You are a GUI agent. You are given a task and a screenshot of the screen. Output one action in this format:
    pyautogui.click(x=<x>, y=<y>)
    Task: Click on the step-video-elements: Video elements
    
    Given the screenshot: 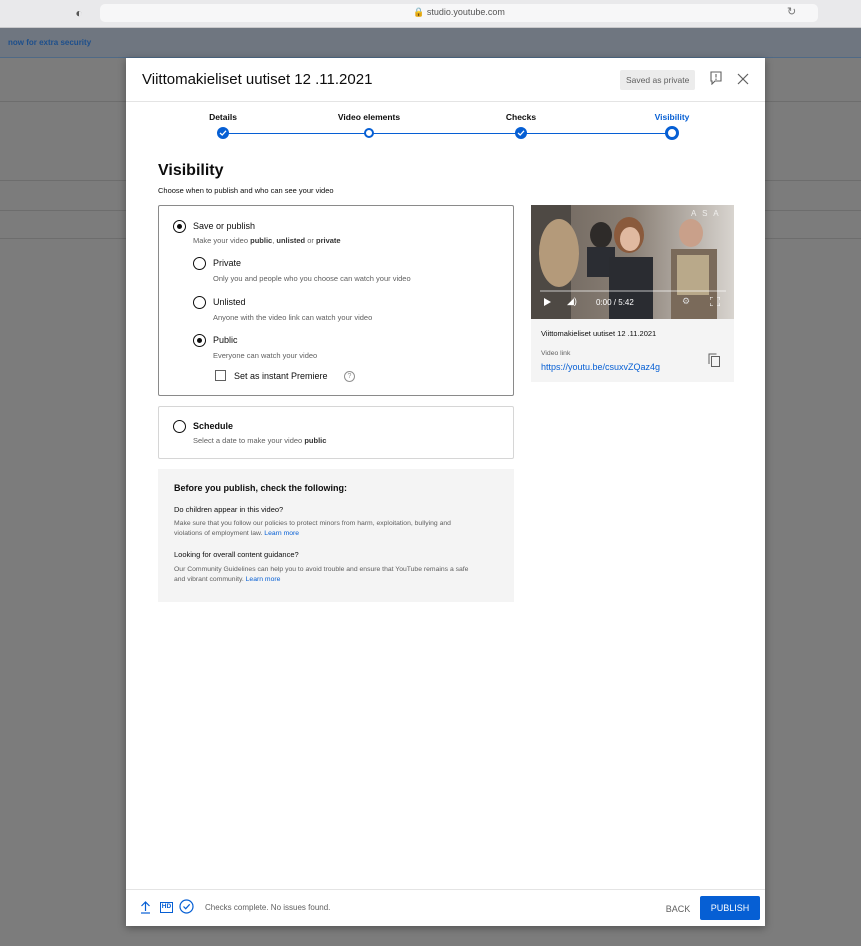 What is the action you would take?
    pyautogui.click(x=369, y=117)
    